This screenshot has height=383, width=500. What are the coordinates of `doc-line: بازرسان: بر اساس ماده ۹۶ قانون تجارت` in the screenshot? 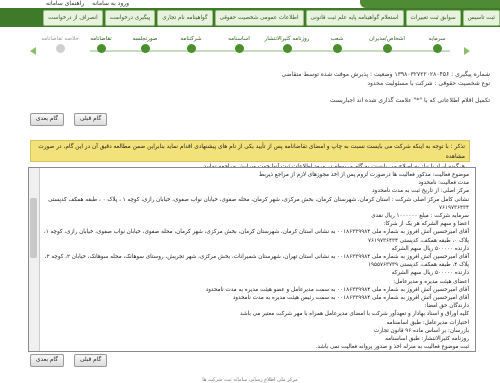 It's located at (421, 330).